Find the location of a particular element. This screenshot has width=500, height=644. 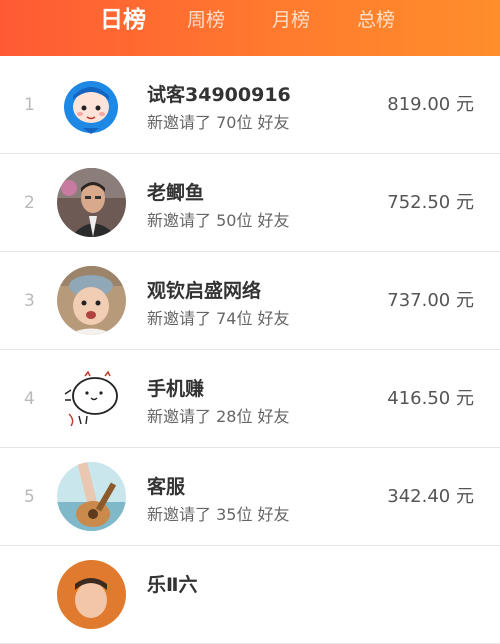

invite-count: 新邀请了 35位 好友 is located at coordinates (218, 514).